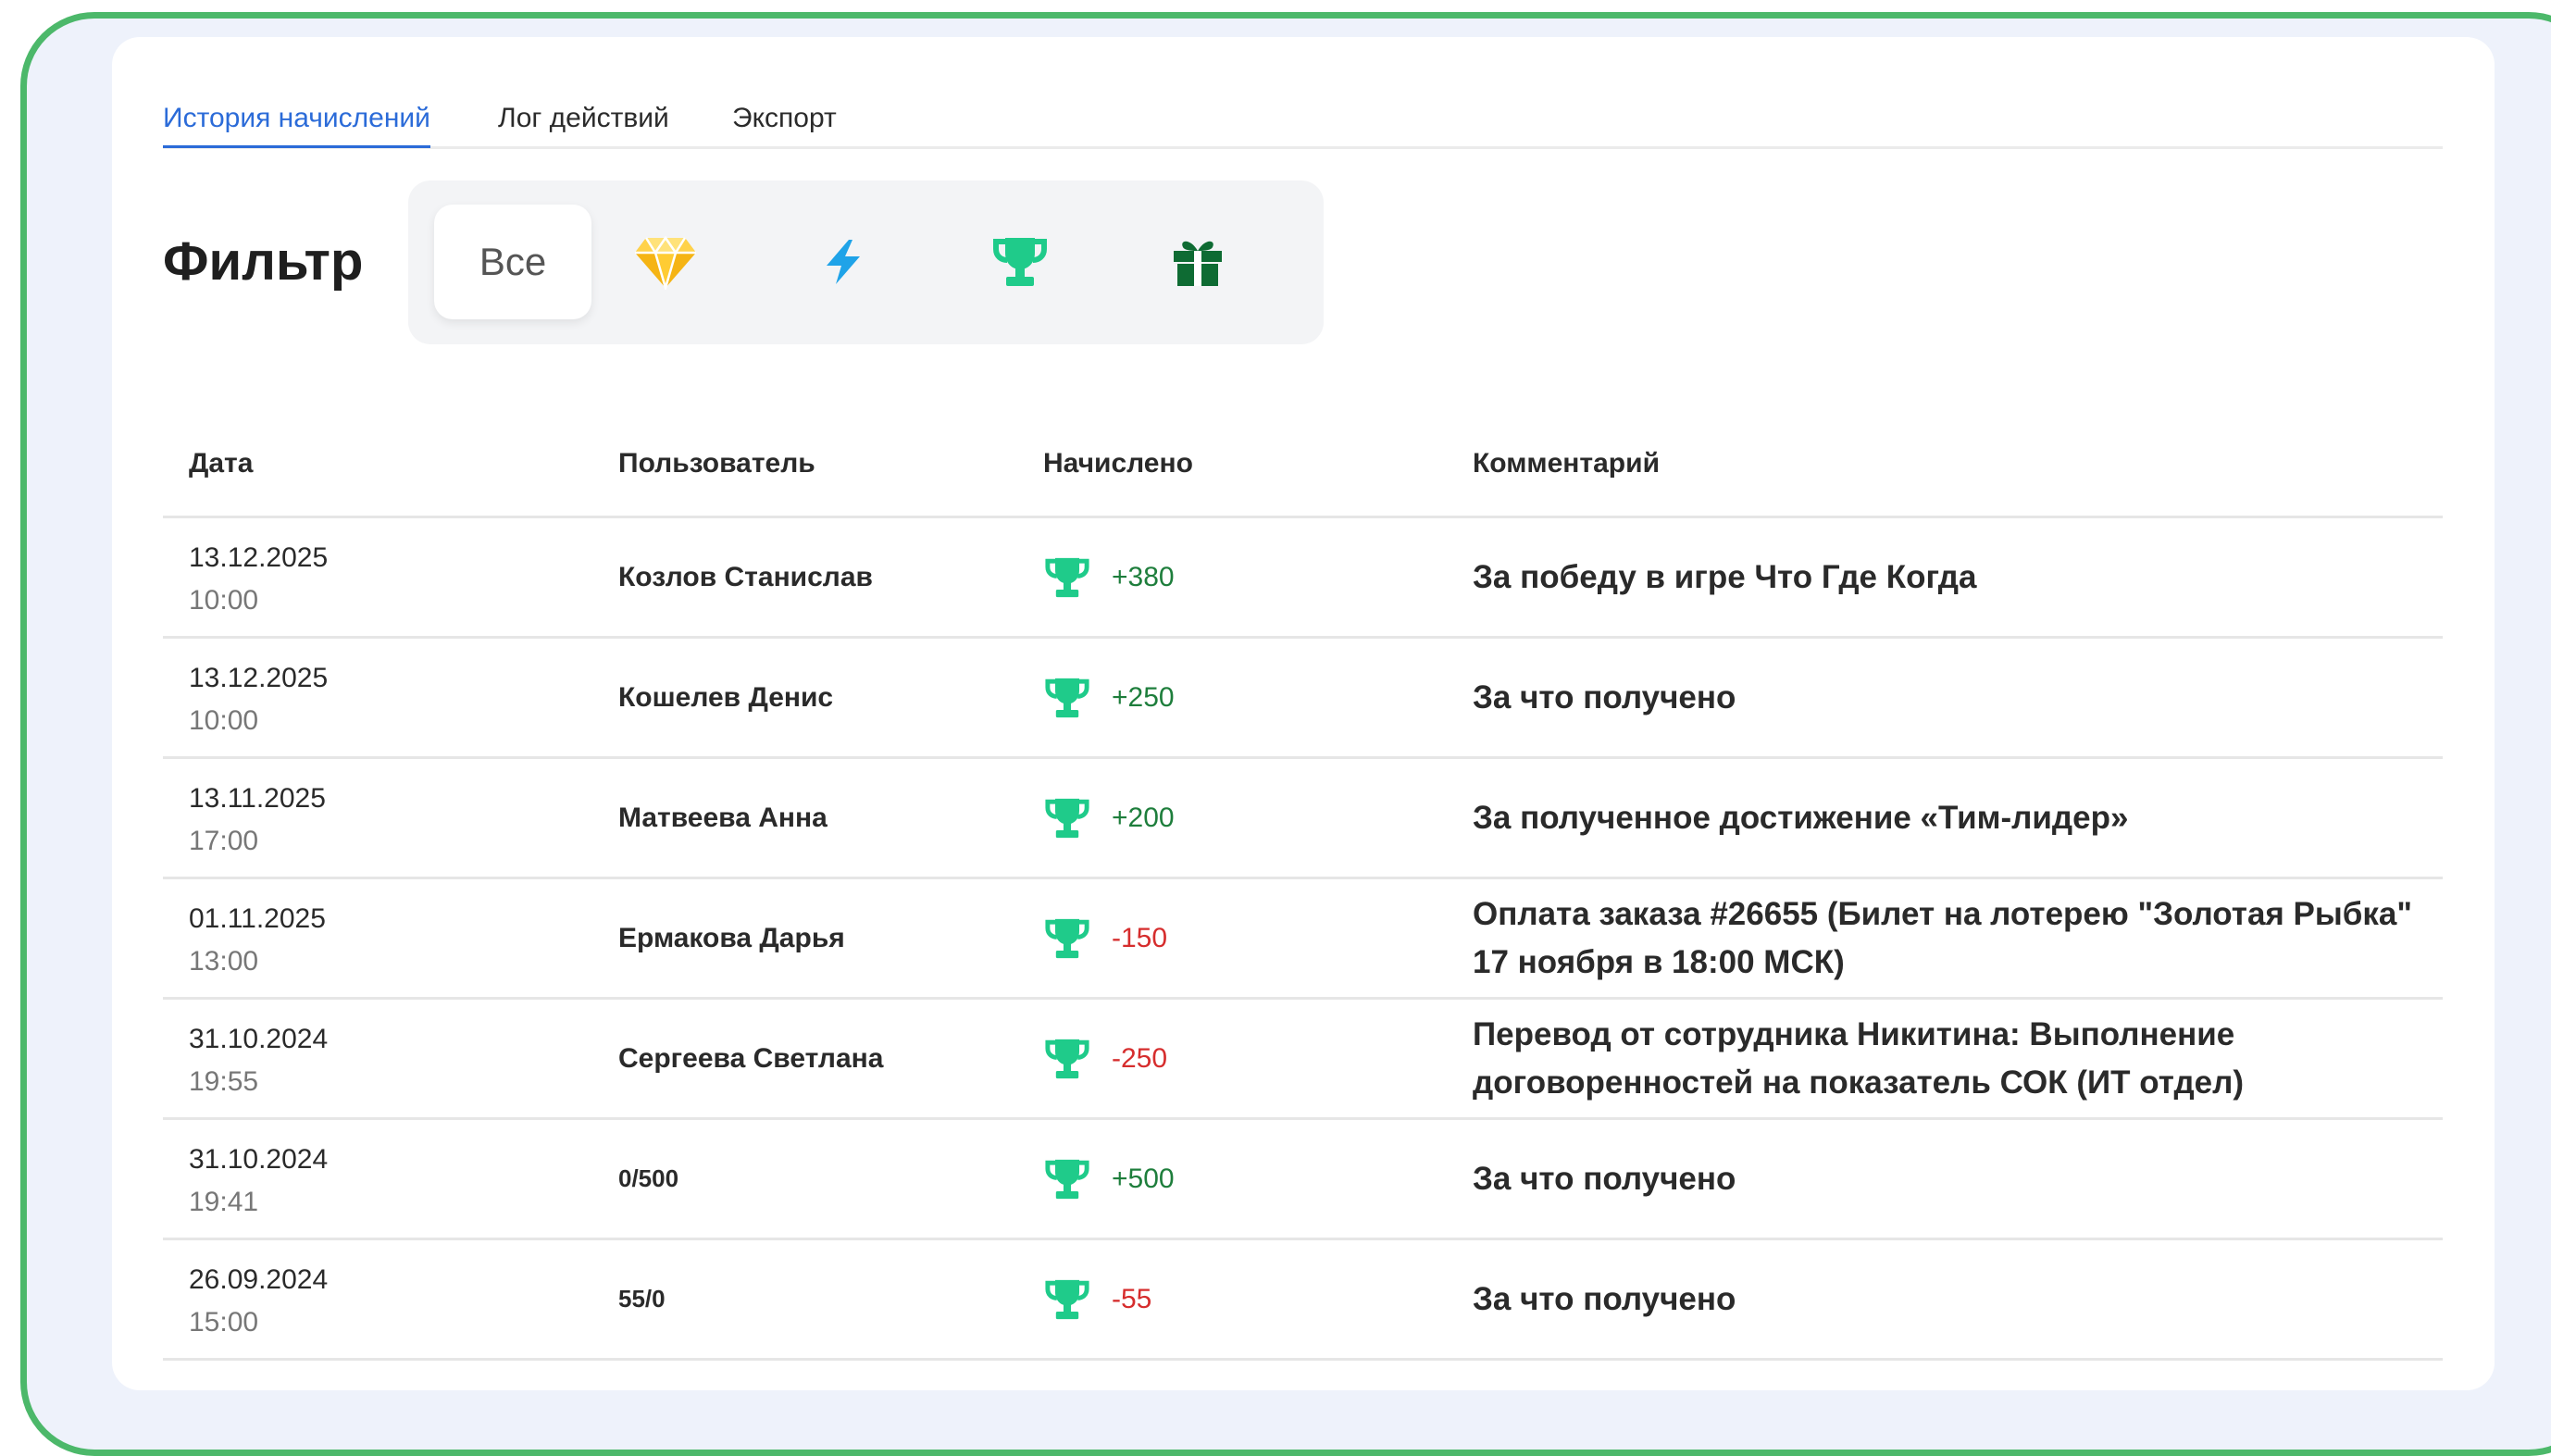  Describe the element at coordinates (726, 697) in the screenshot. I see `user-name: Кошелев Денис` at that location.